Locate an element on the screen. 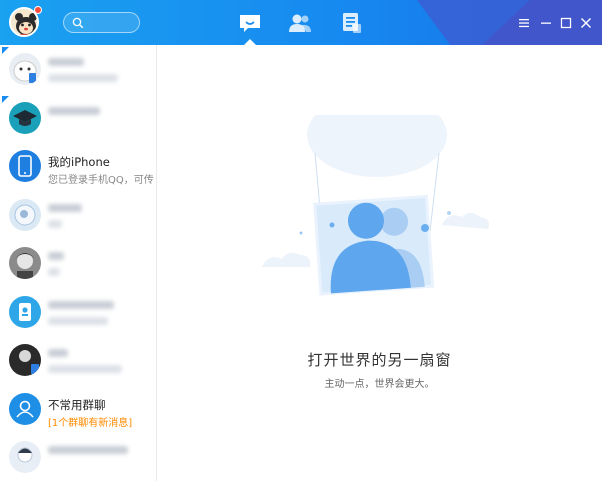  anime-icon is located at coordinates (25, 263).